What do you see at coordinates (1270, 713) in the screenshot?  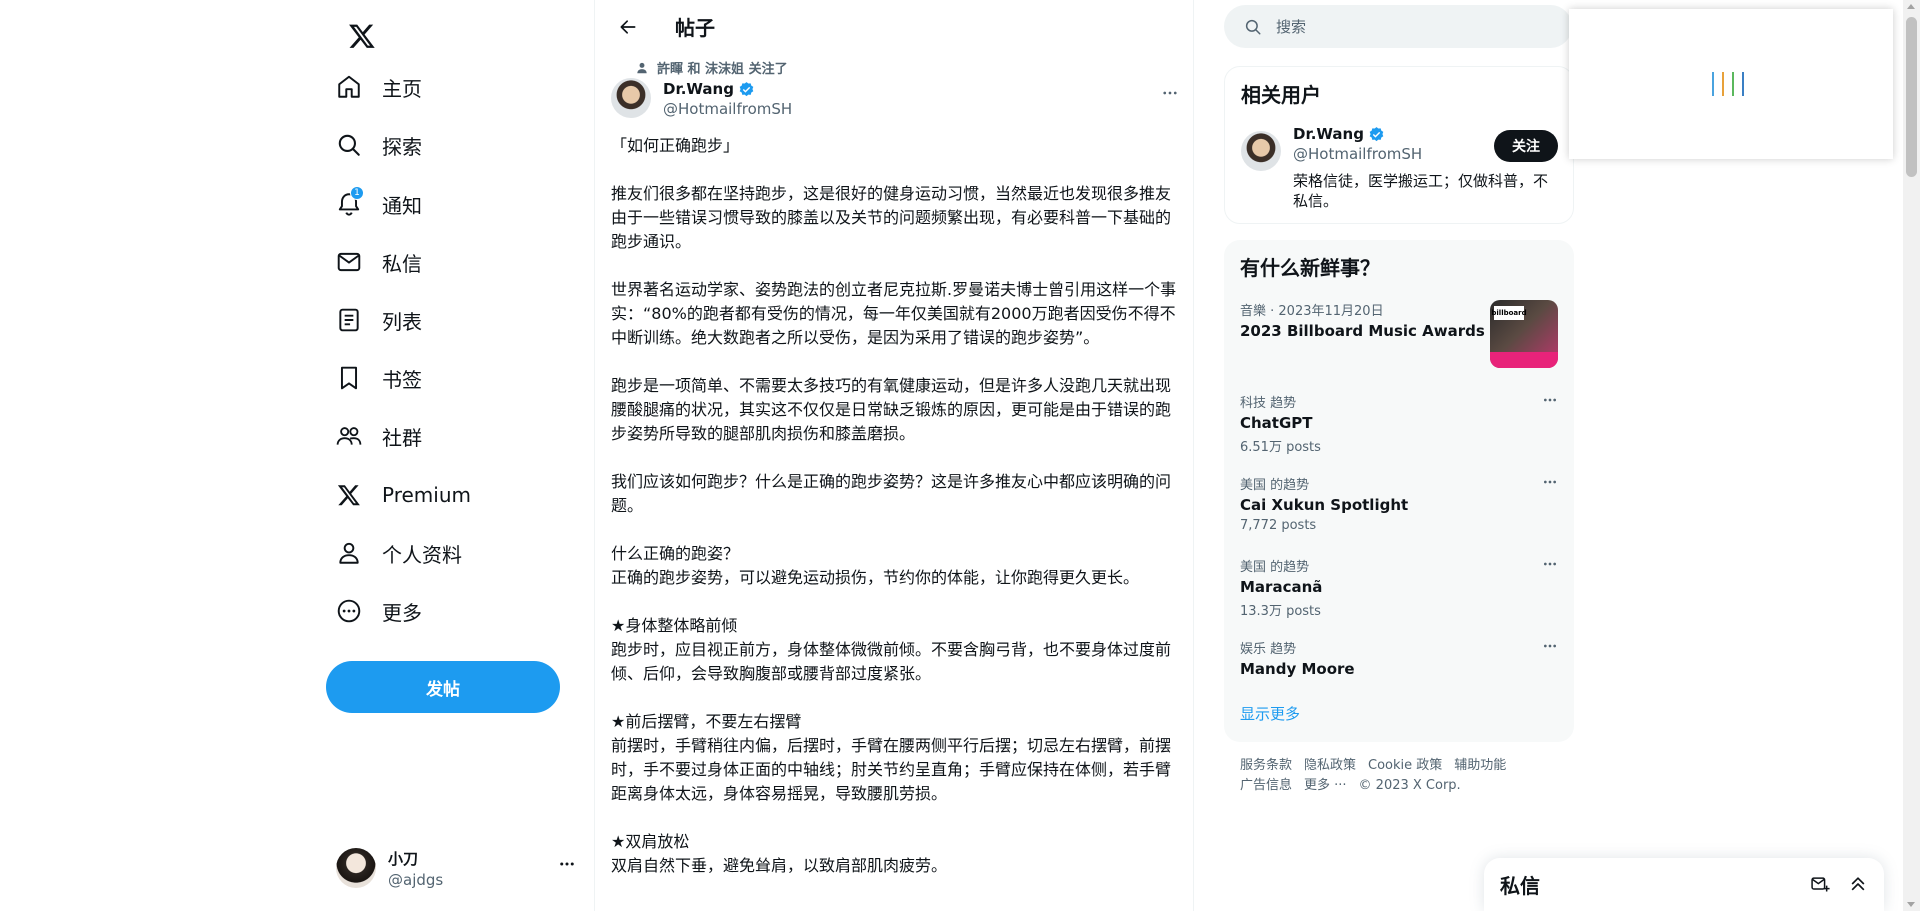 I see `show-more-link: 显示更多` at bounding box center [1270, 713].